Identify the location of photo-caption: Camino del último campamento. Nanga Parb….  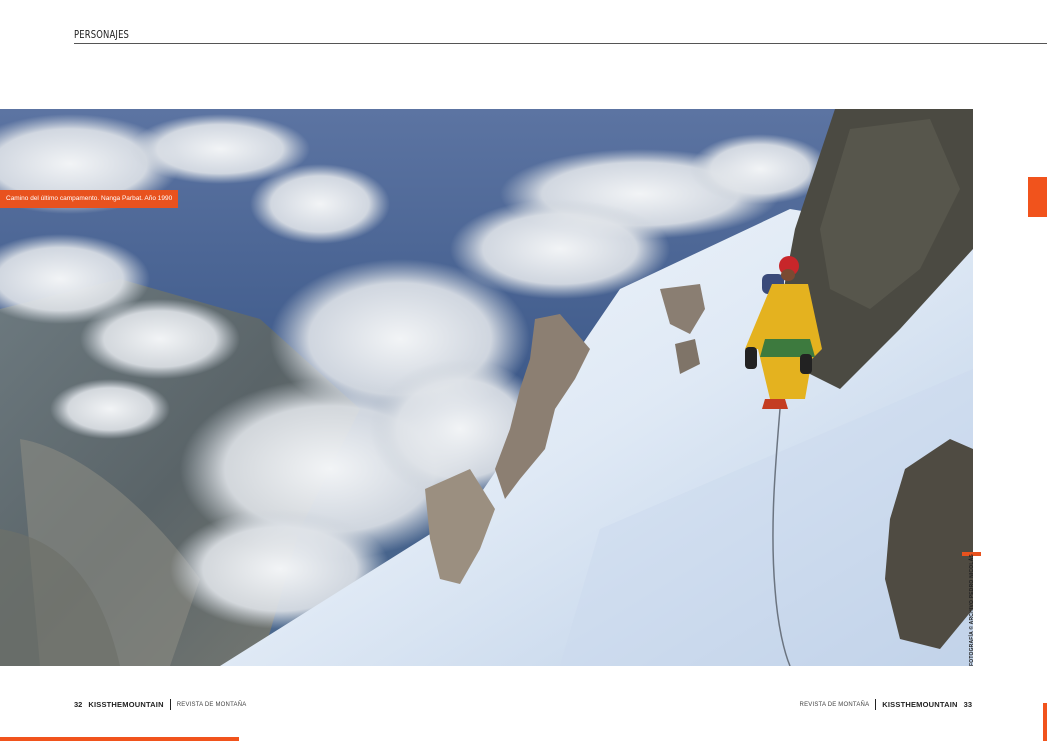
(89, 199).